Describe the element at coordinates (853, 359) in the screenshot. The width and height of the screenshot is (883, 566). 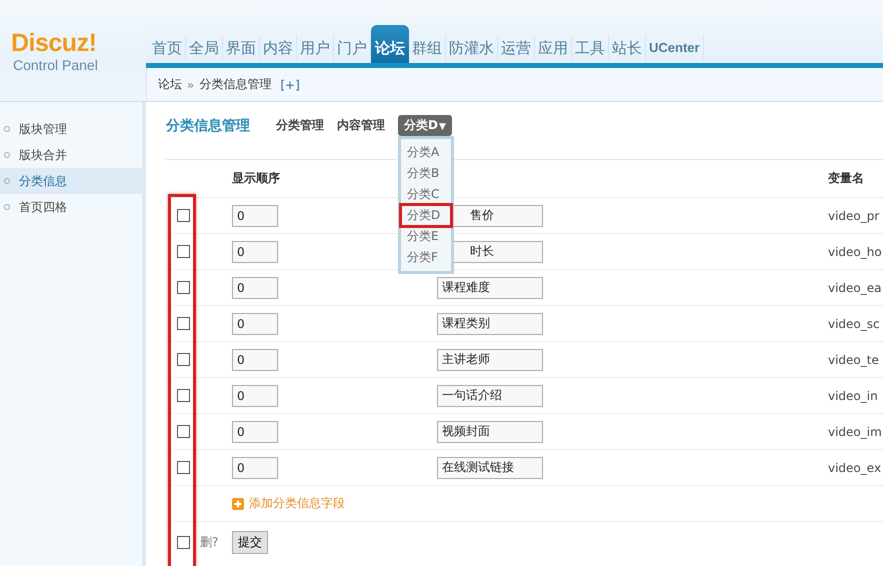
I see `variable-name: video_te` at that location.